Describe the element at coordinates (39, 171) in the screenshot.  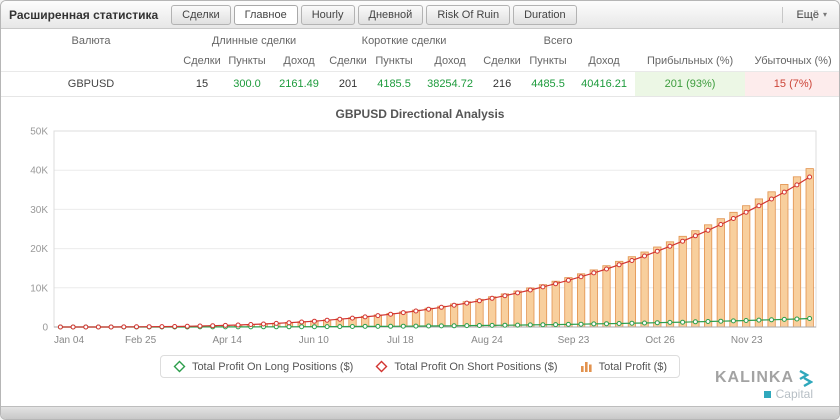
I see `svg-text: 40K` at that location.